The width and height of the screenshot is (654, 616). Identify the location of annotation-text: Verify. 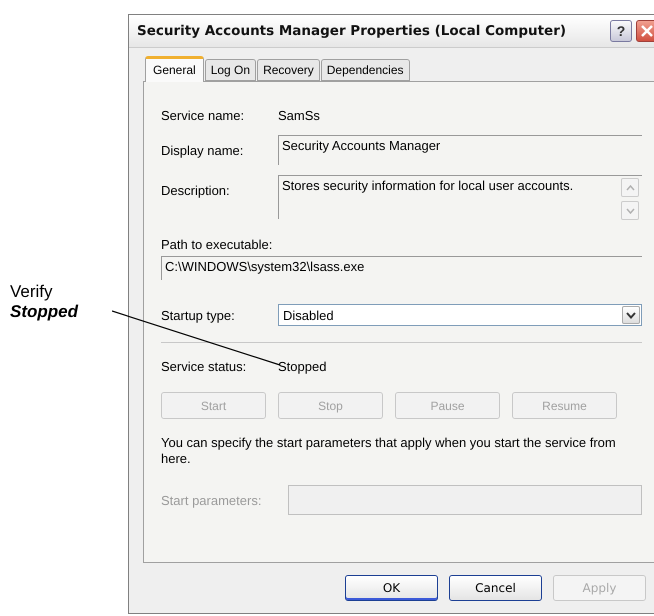
(32, 292).